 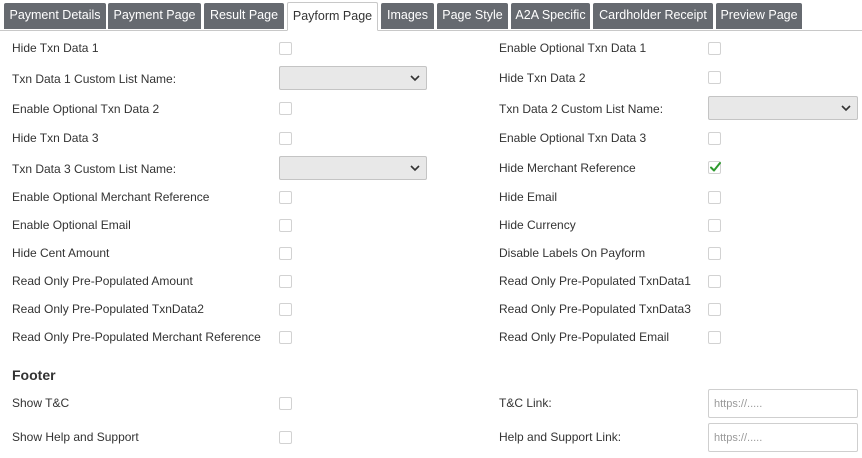 What do you see at coordinates (285, 48) in the screenshot?
I see `hide-txn-data-1-checkbox` at bounding box center [285, 48].